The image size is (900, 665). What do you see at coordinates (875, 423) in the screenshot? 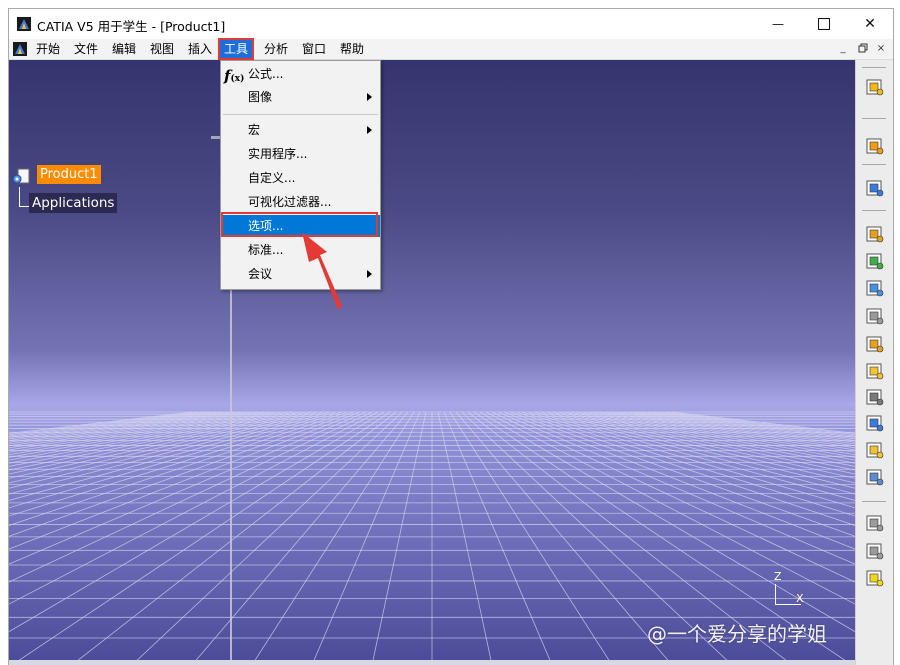
I see `bill-of-material-icon` at bounding box center [875, 423].